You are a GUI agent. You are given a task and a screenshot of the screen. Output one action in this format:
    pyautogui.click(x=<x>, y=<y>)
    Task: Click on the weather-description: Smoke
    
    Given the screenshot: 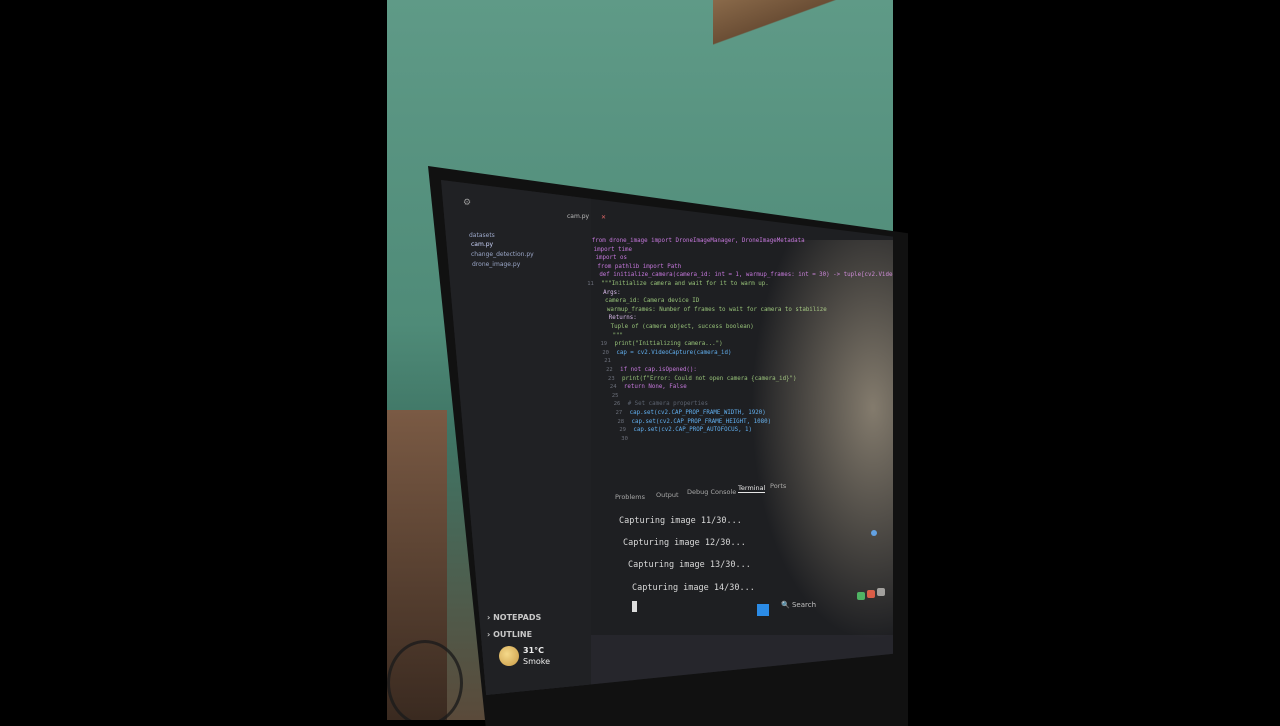 What is the action you would take?
    pyautogui.click(x=536, y=661)
    